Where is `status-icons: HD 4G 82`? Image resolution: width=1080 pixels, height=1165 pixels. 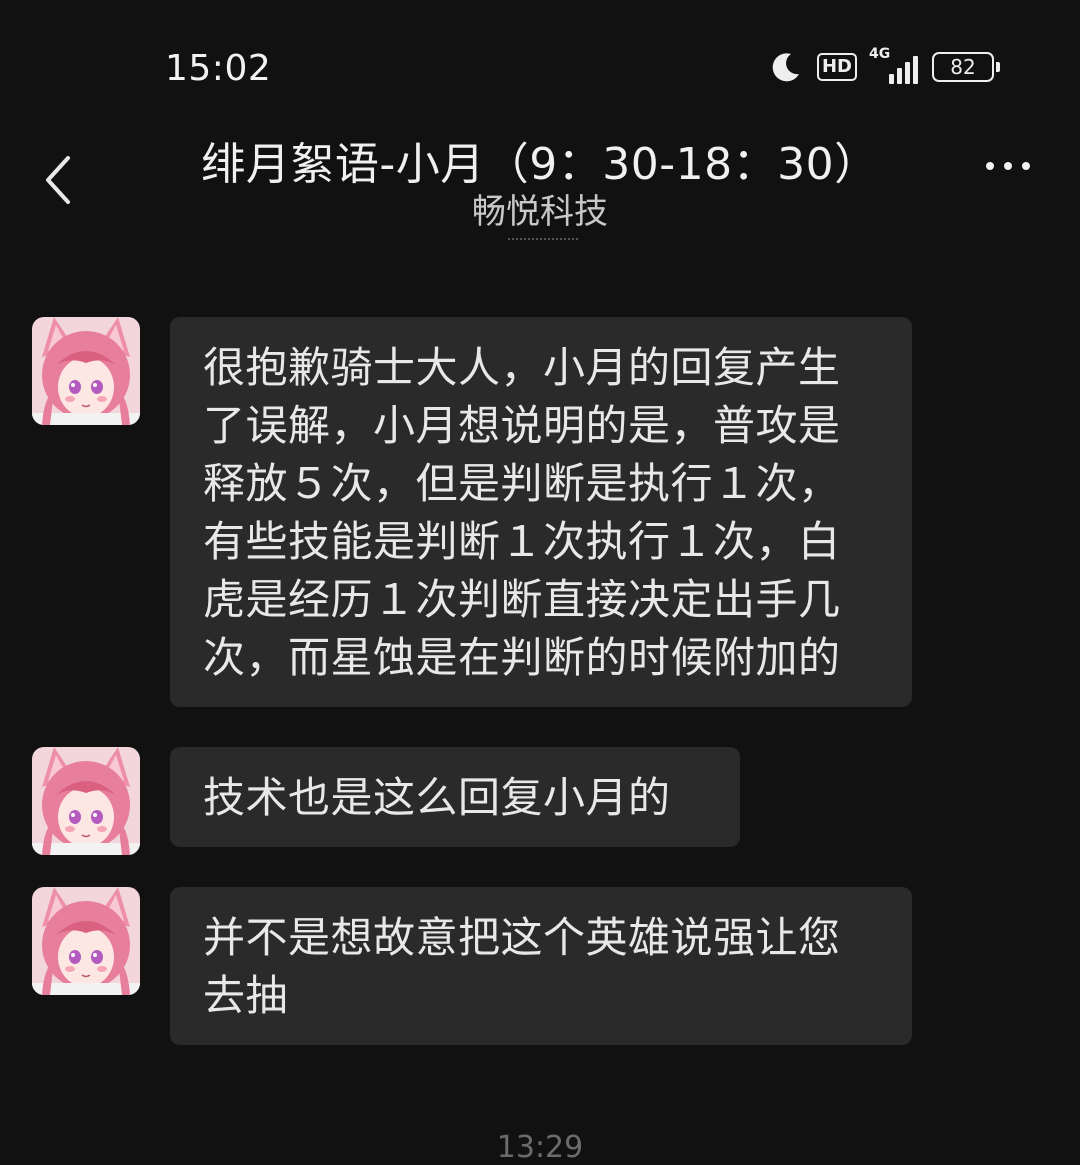
status-icons: HD 4G 82 is located at coordinates (884, 65).